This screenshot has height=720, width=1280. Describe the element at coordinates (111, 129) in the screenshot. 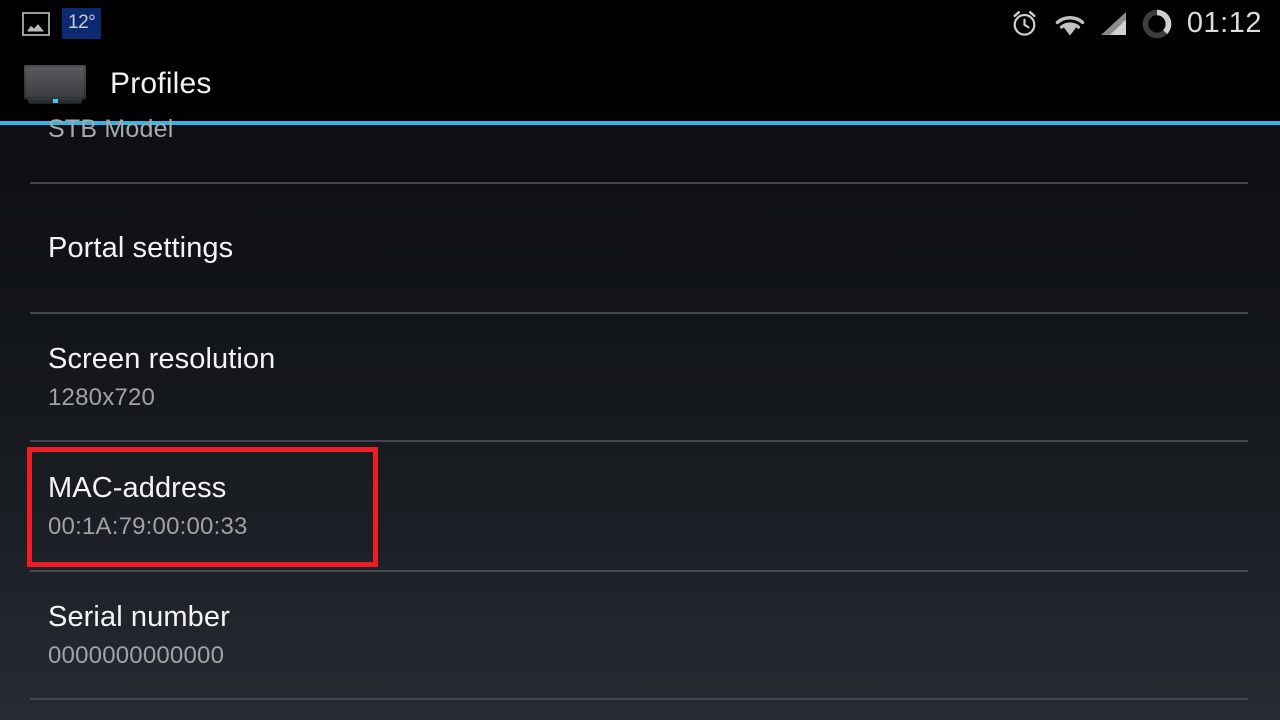

I see `list-item-title: STB Model` at that location.